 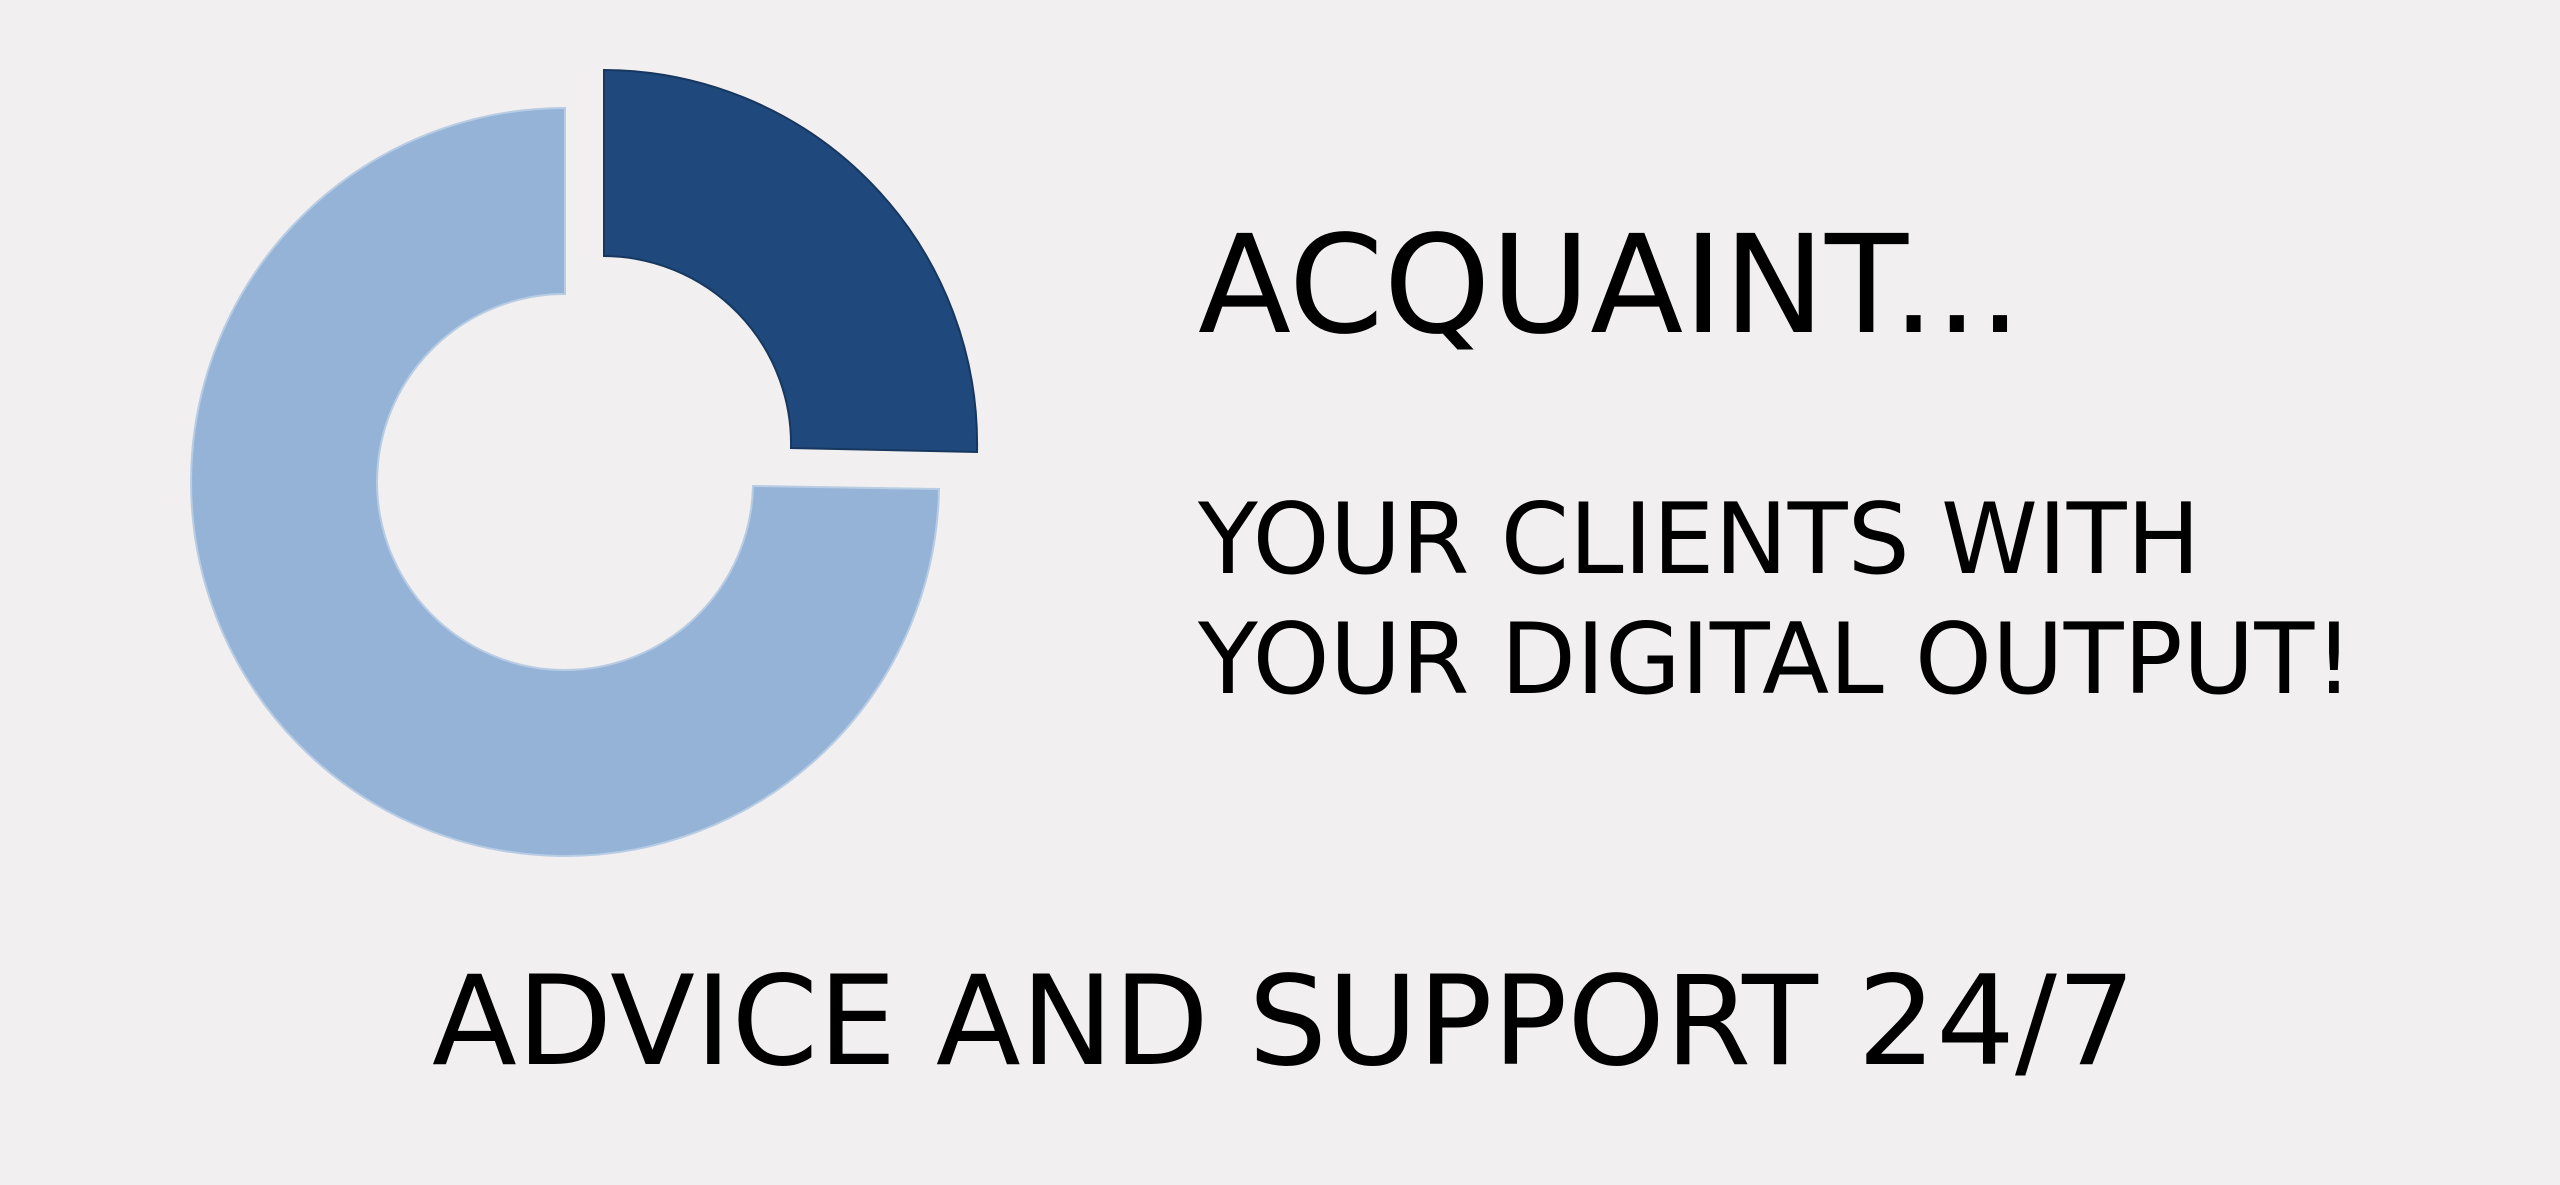 I want to click on subheadline: YOUR CLIENTS WITH YOUR DIGITAL OUTPUT!, so click(x=1776, y=600).